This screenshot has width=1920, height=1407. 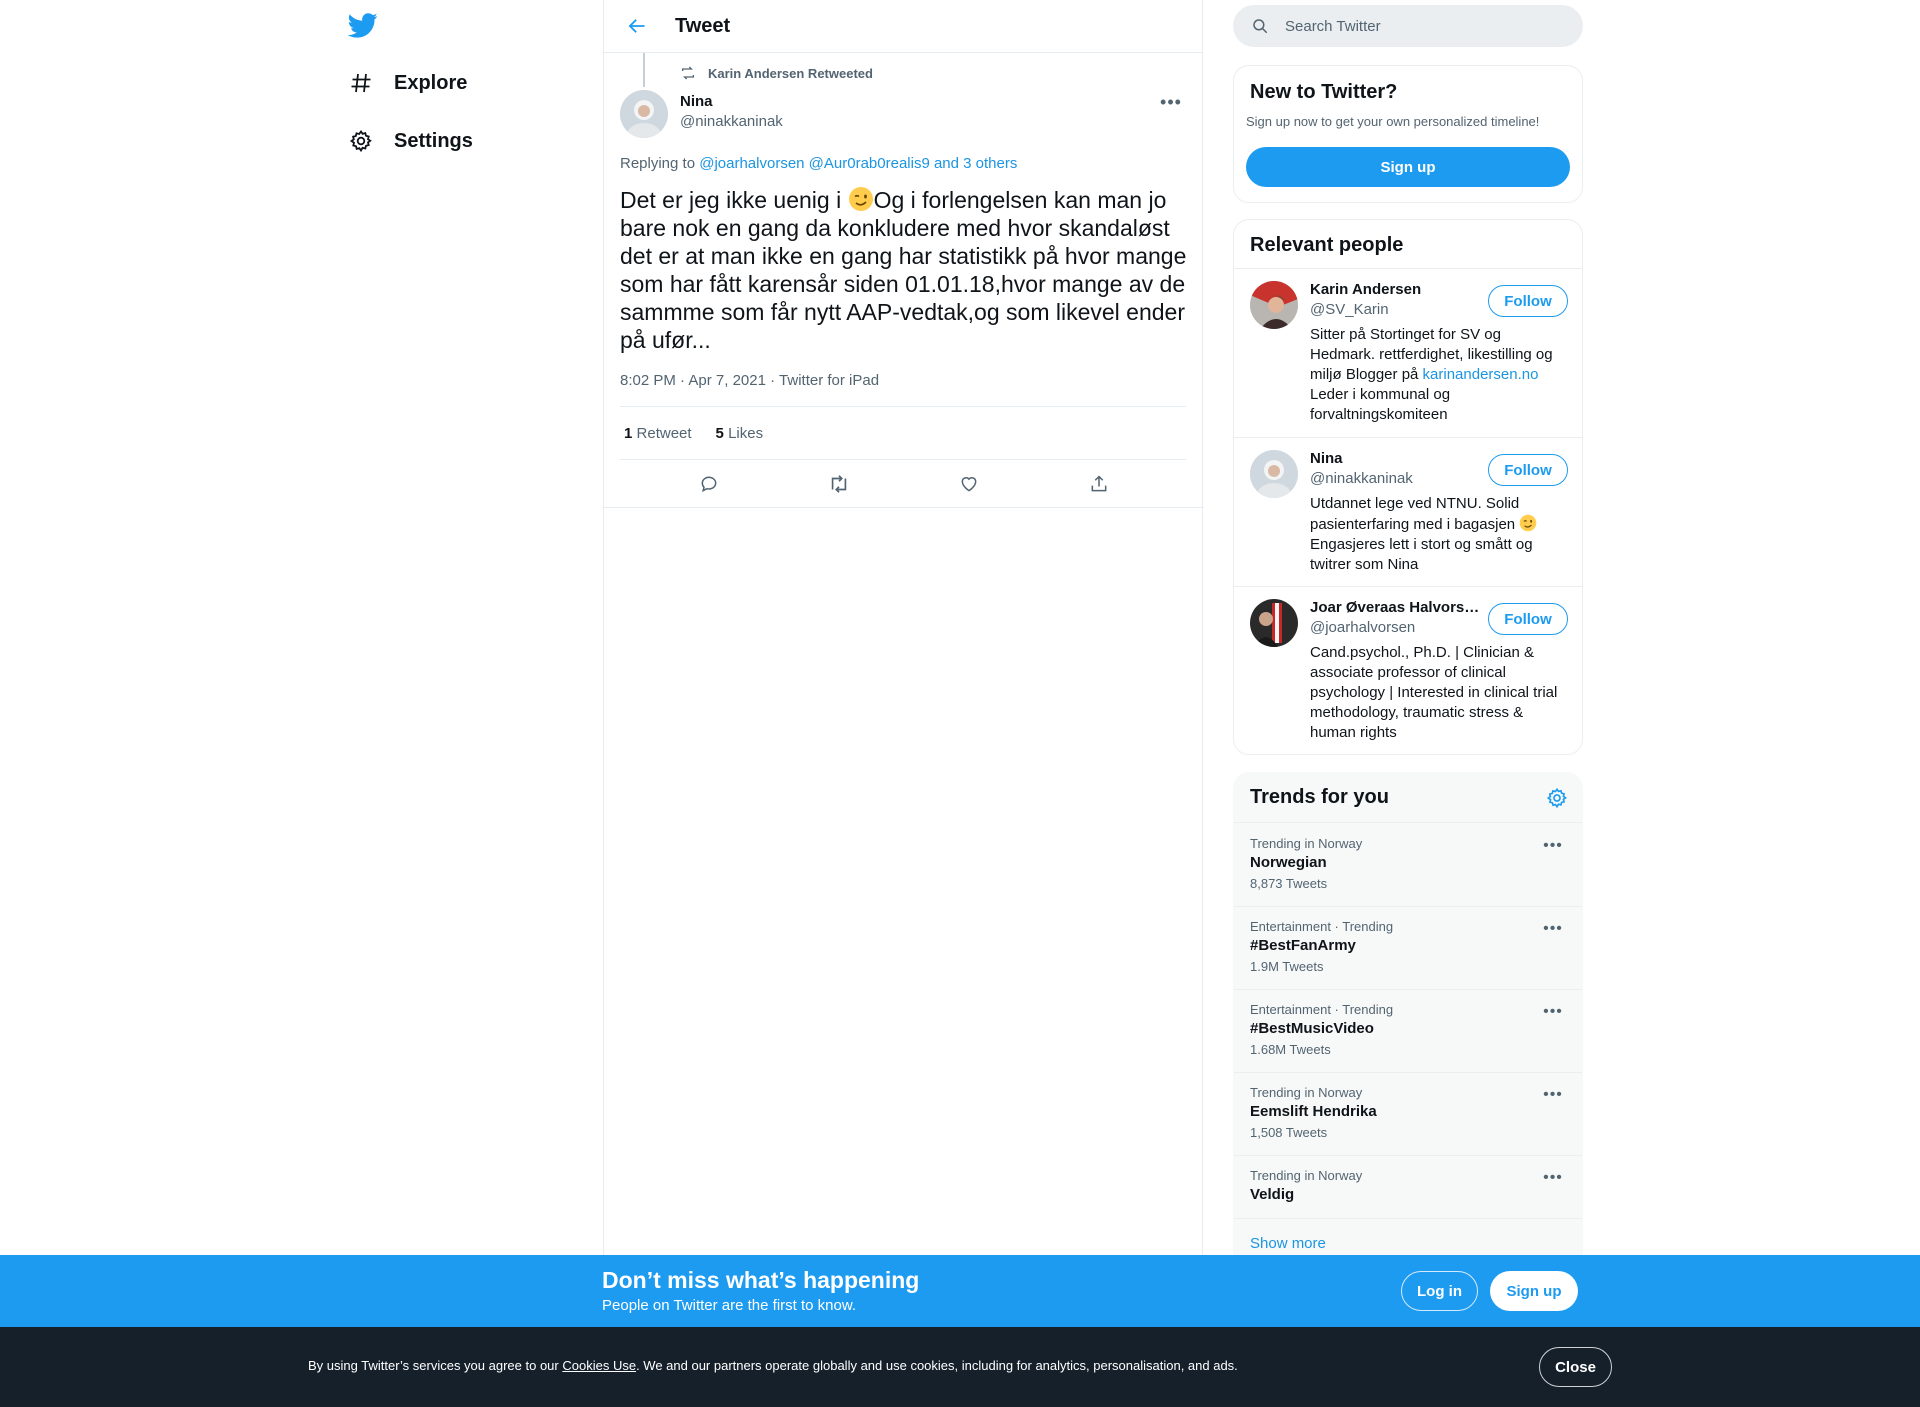 What do you see at coordinates (1408, 1187) in the screenshot?
I see `trend-item: Trending in Norway Veldig •••` at bounding box center [1408, 1187].